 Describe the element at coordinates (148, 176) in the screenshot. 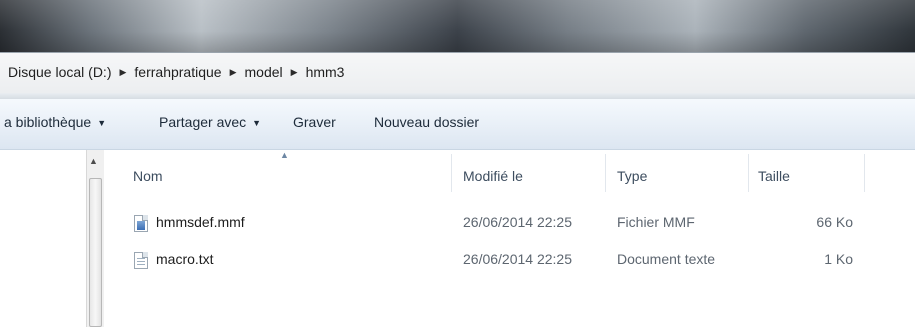

I see `column-header-name: Nom` at that location.